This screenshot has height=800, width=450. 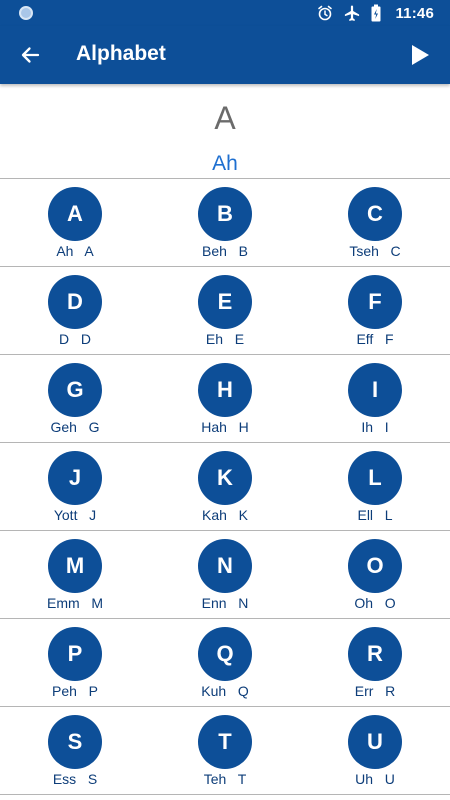 What do you see at coordinates (225, 691) in the screenshot?
I see `letter-caption: Kuh Q` at bounding box center [225, 691].